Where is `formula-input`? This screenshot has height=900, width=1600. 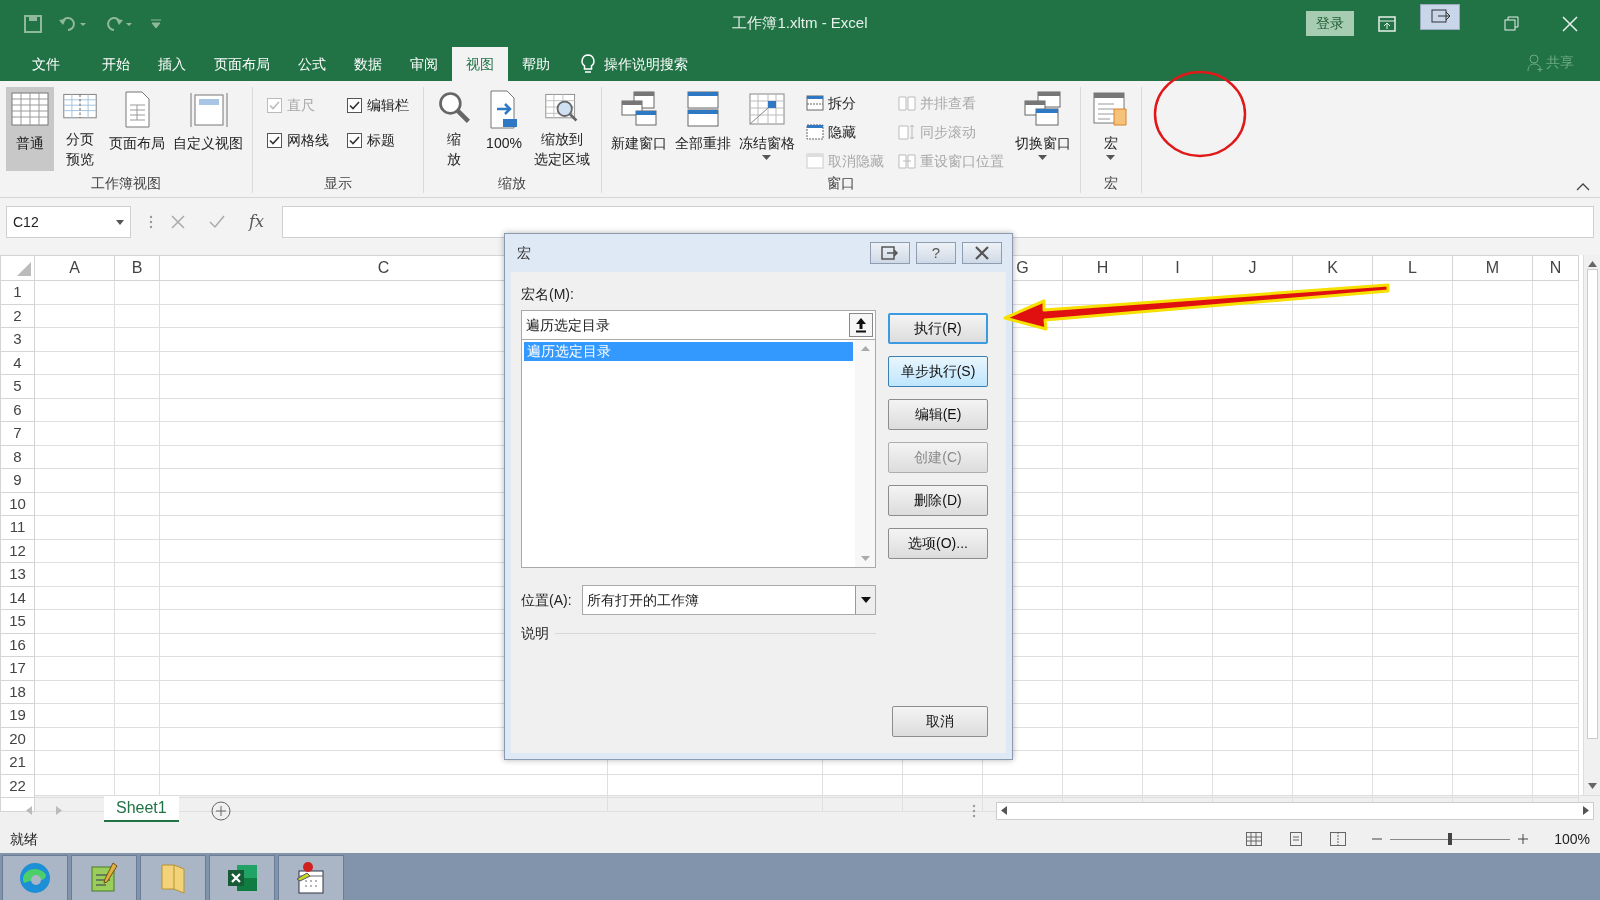
formula-input is located at coordinates (937, 222).